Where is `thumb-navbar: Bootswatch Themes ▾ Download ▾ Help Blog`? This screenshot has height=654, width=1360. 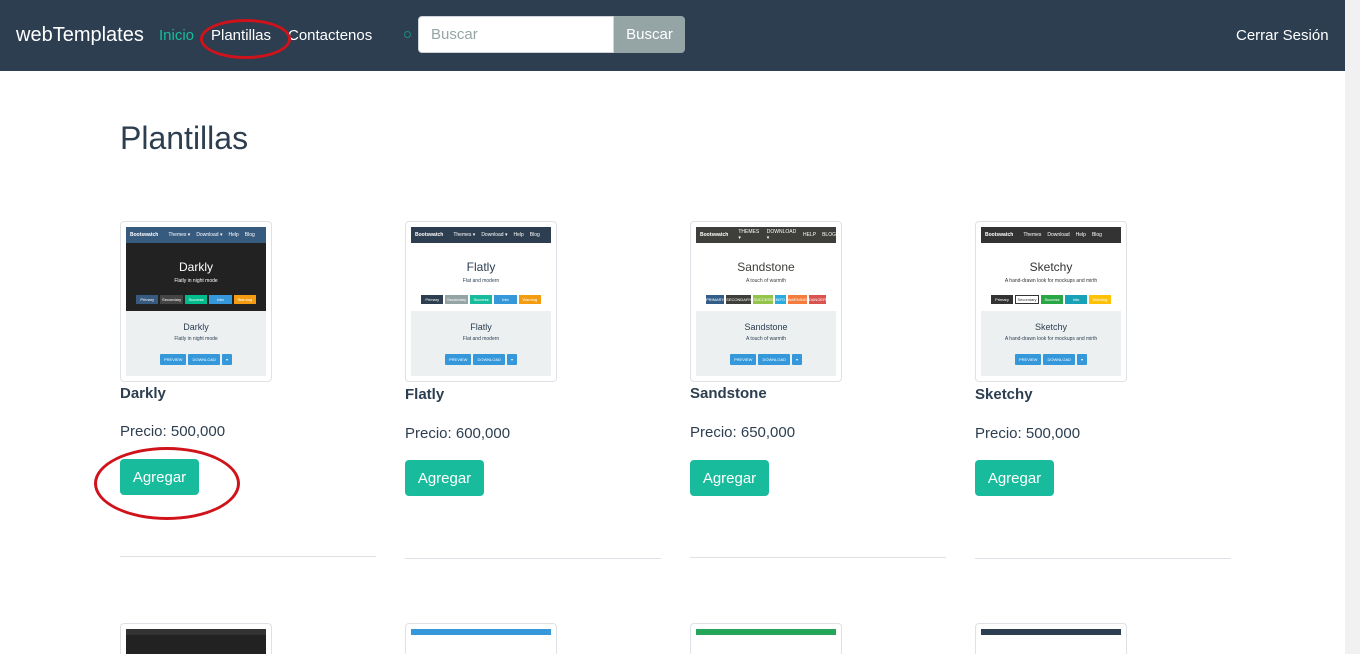
thumb-navbar: Bootswatch Themes ▾ Download ▾ Help Blog is located at coordinates (481, 235).